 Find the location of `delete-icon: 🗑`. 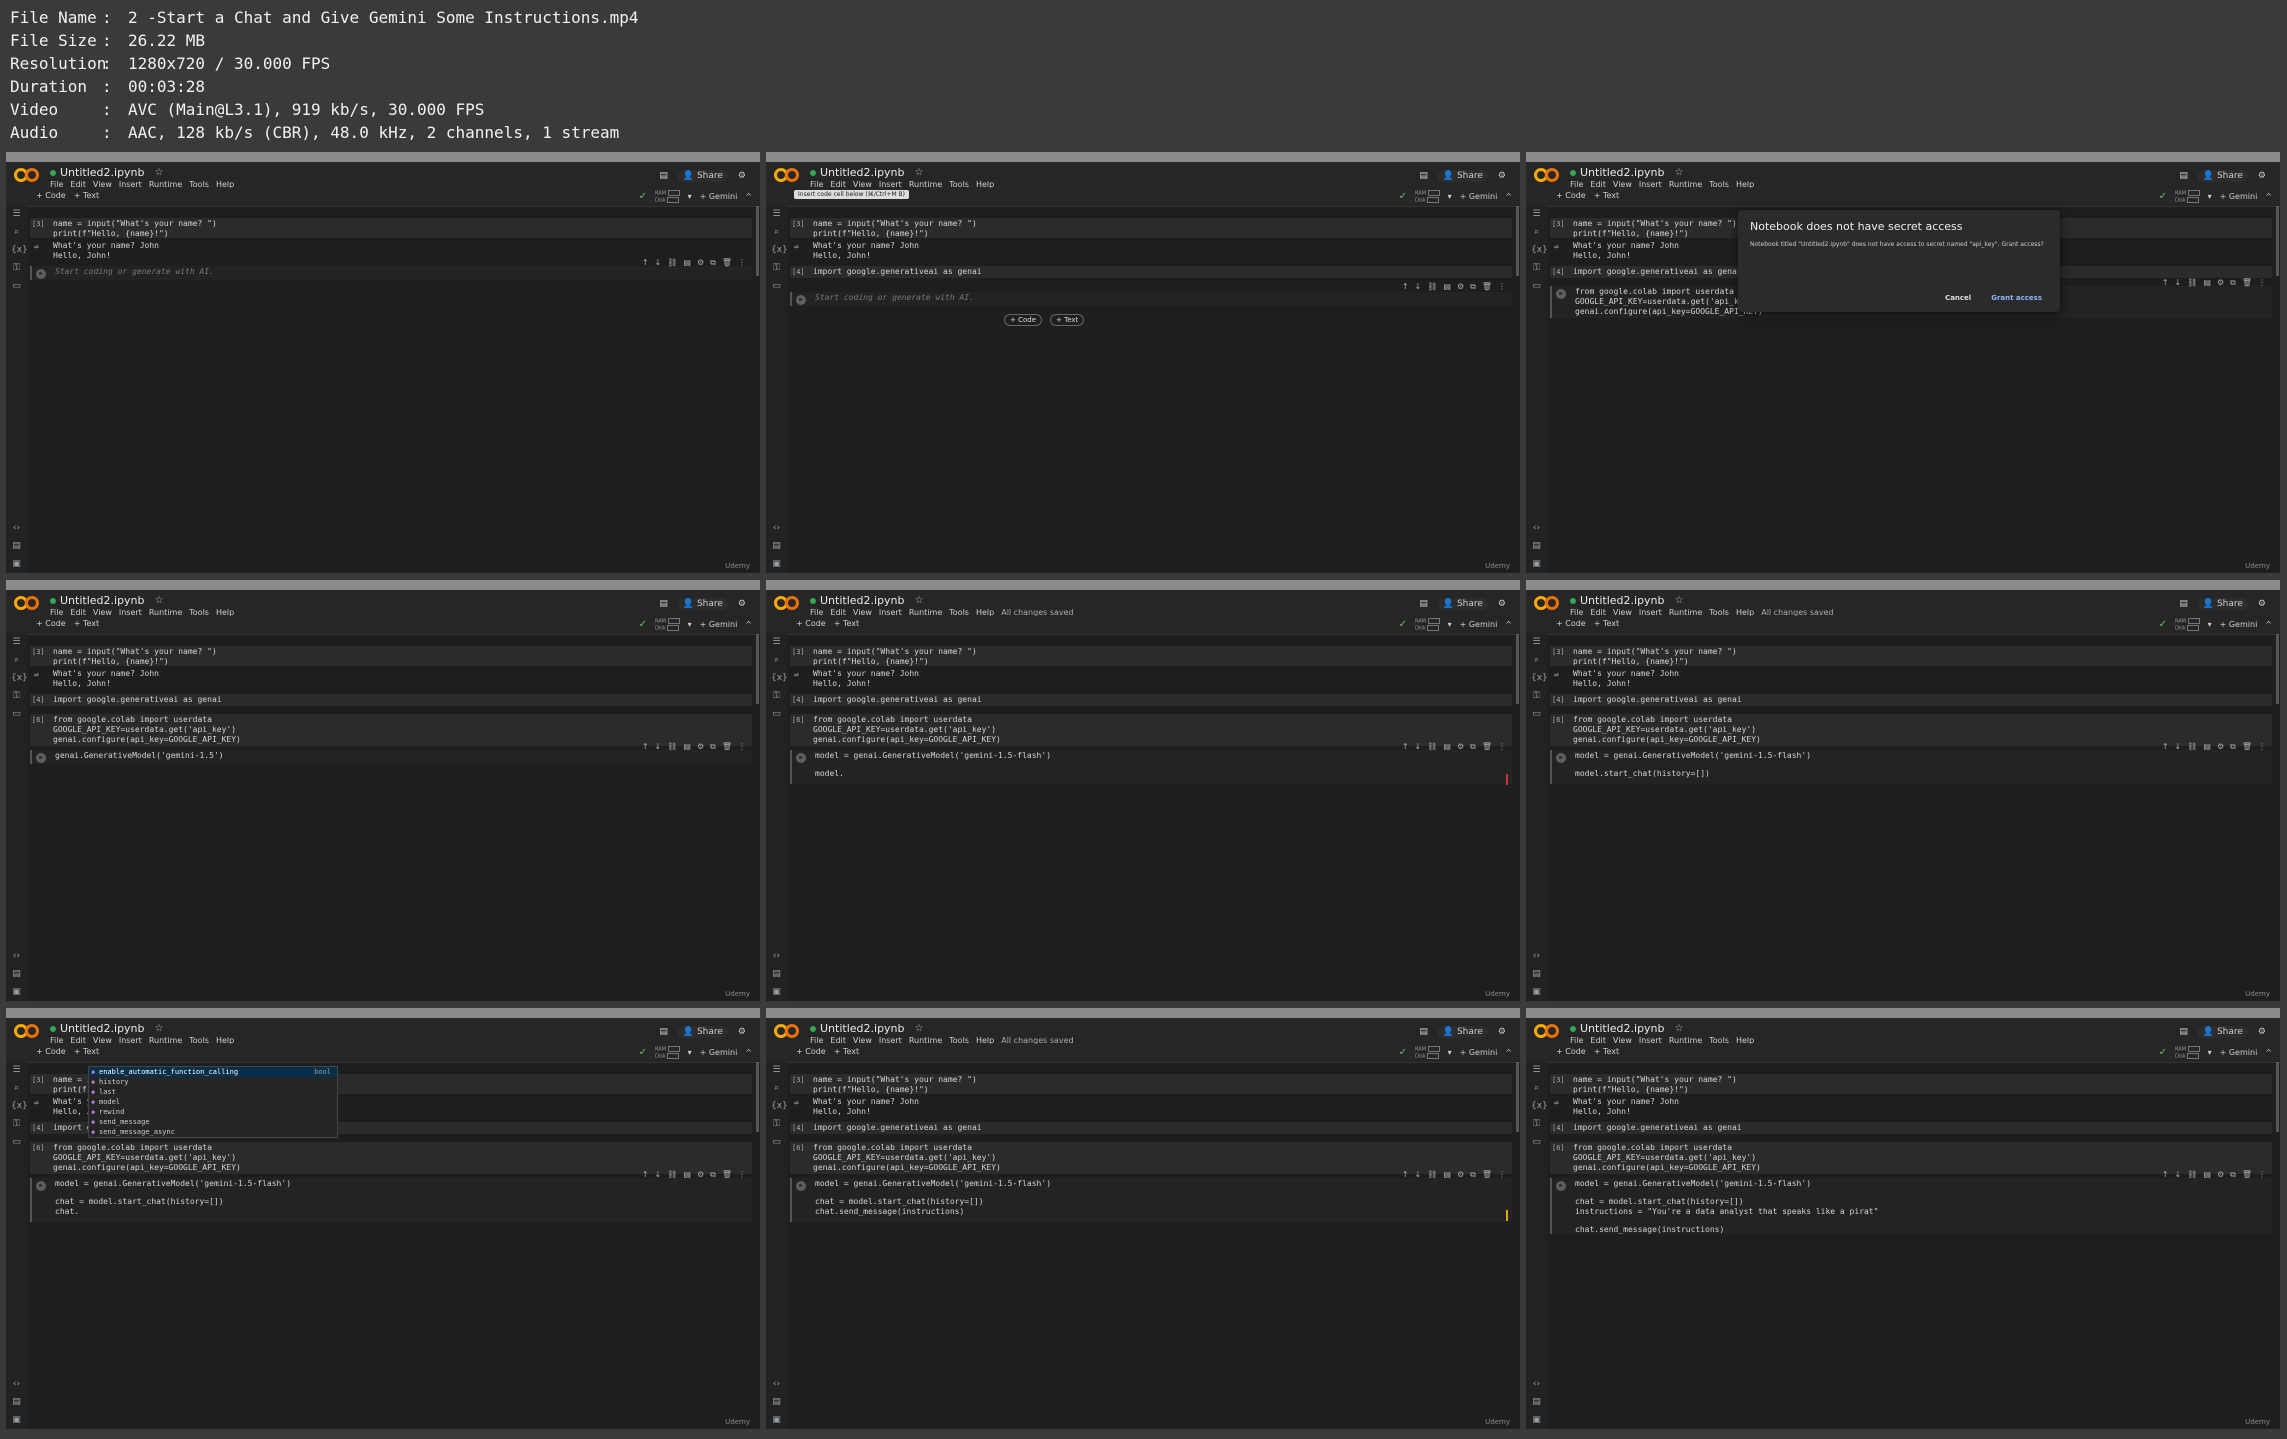

delete-icon: 🗑 is located at coordinates (1487, 287).